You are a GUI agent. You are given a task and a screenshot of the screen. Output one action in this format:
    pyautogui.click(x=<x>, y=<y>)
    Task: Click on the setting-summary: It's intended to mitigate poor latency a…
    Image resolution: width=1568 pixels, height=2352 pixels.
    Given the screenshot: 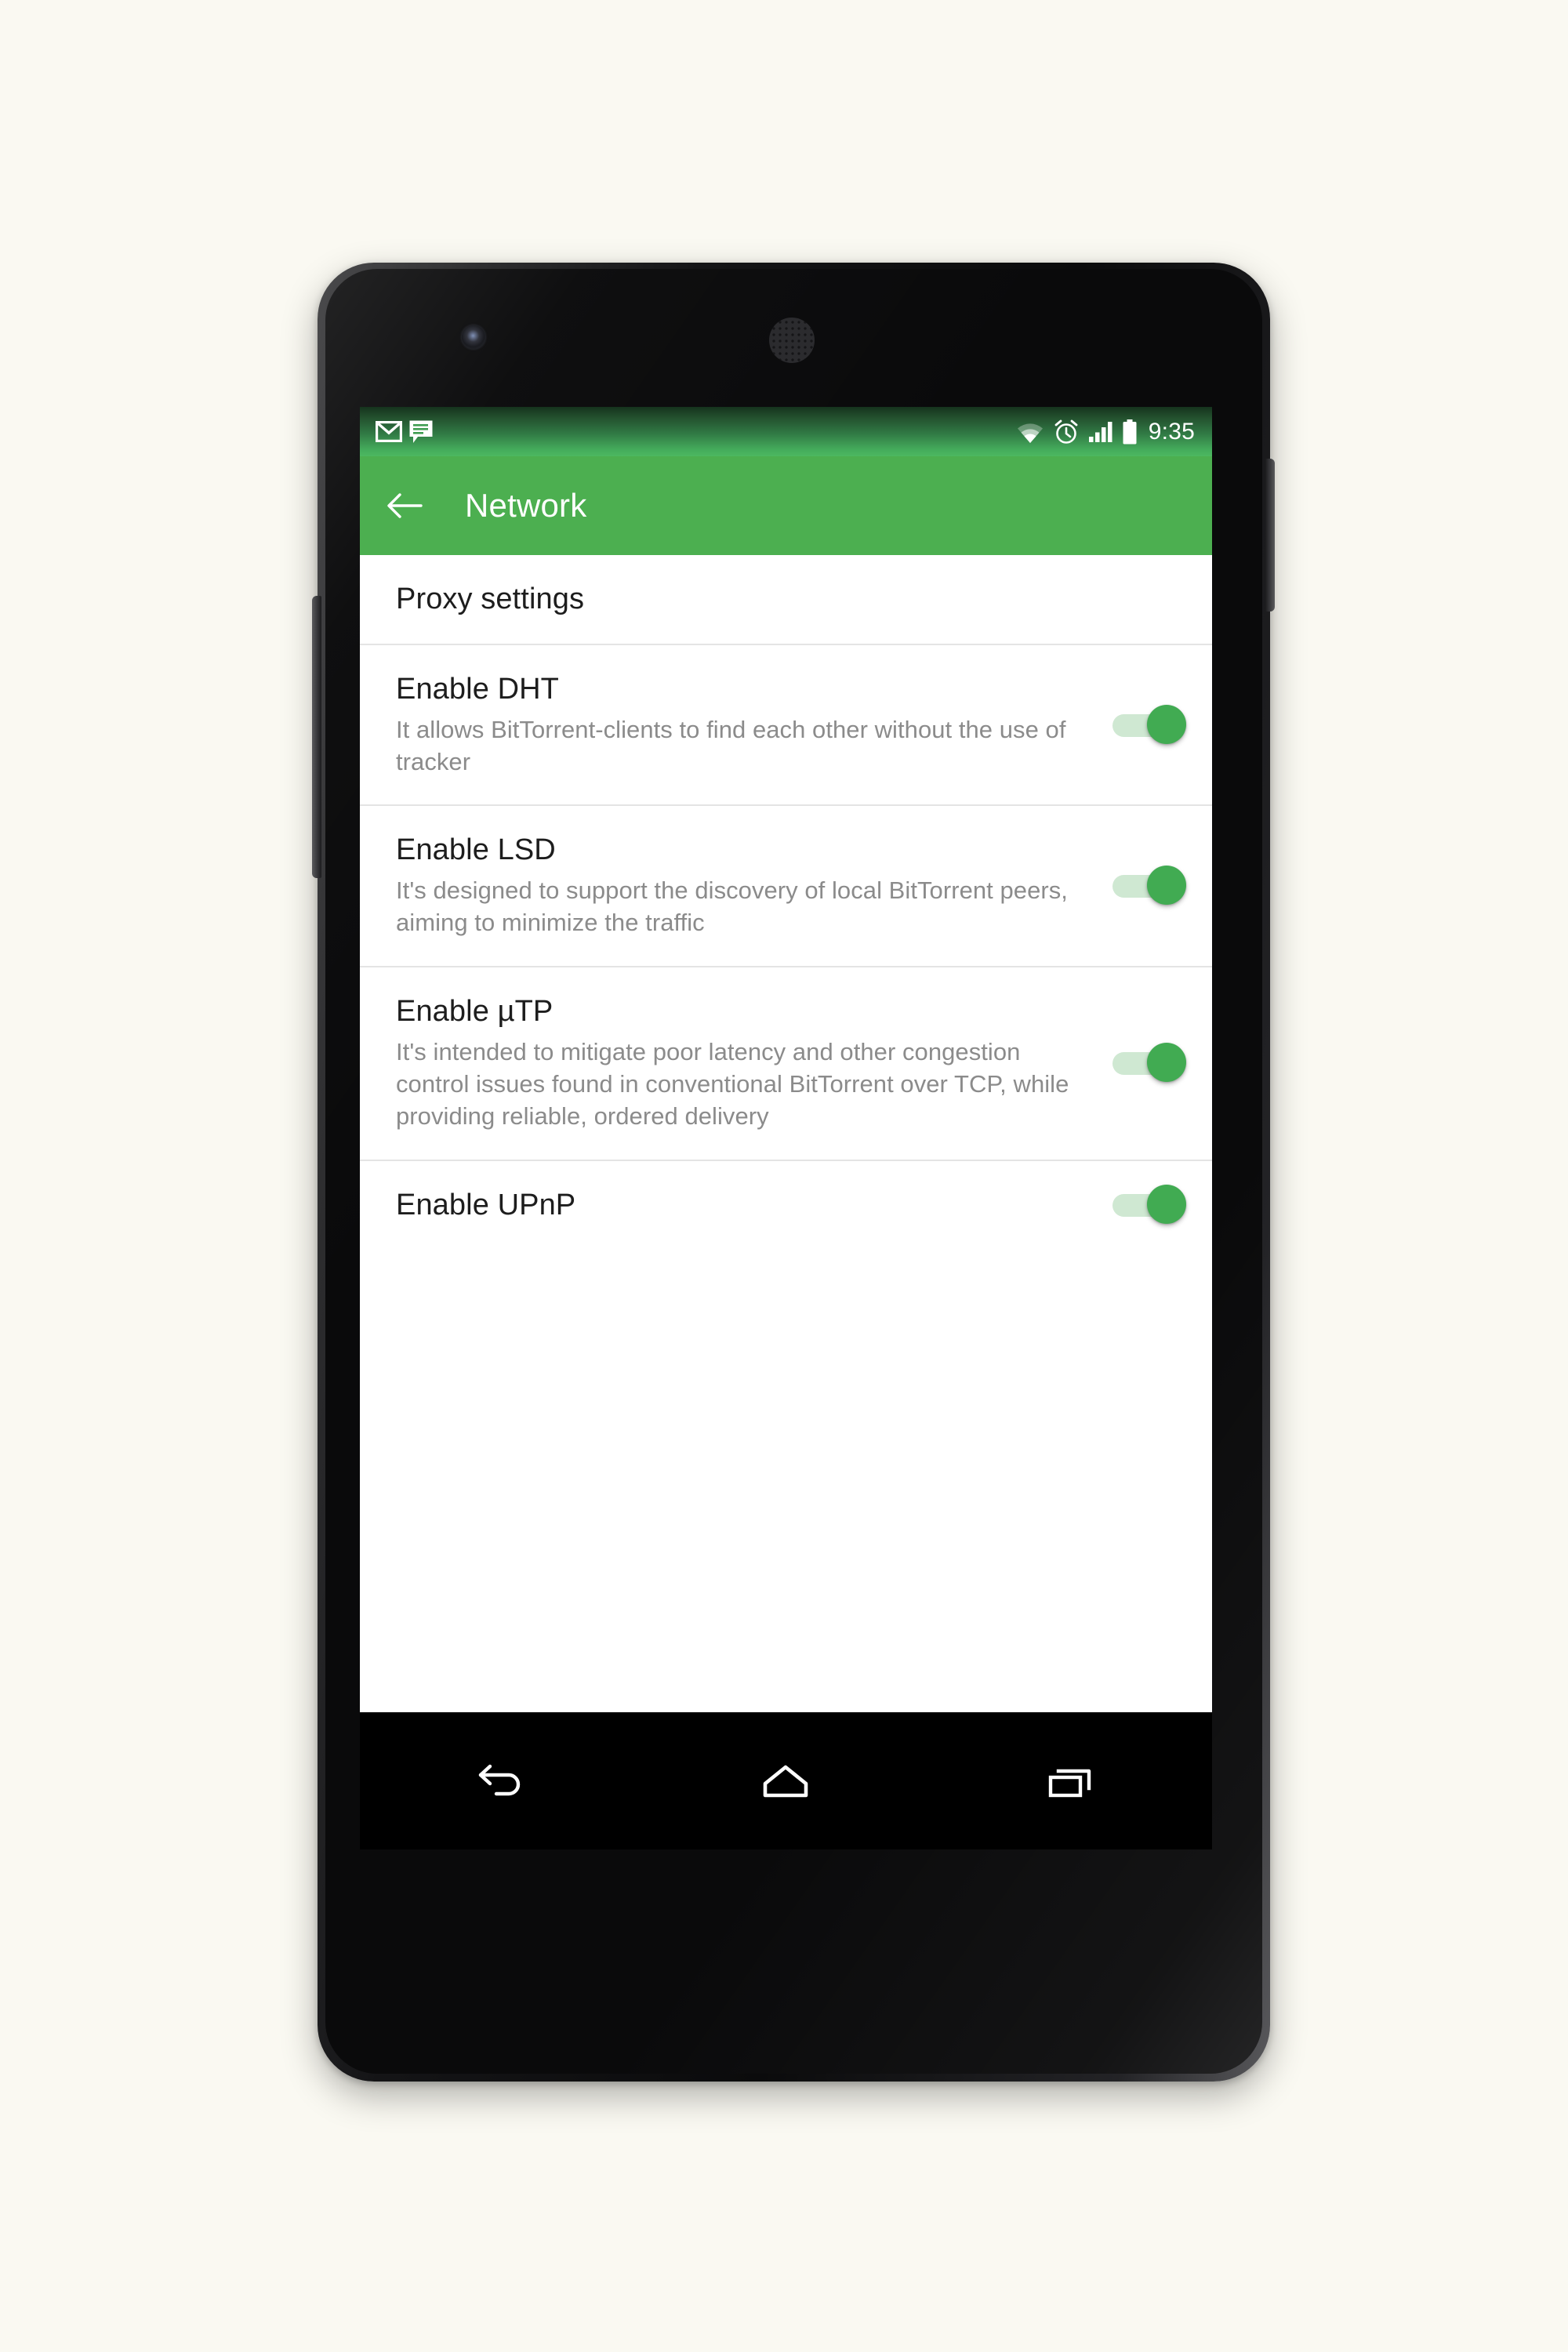 What is the action you would take?
    pyautogui.click(x=732, y=1083)
    